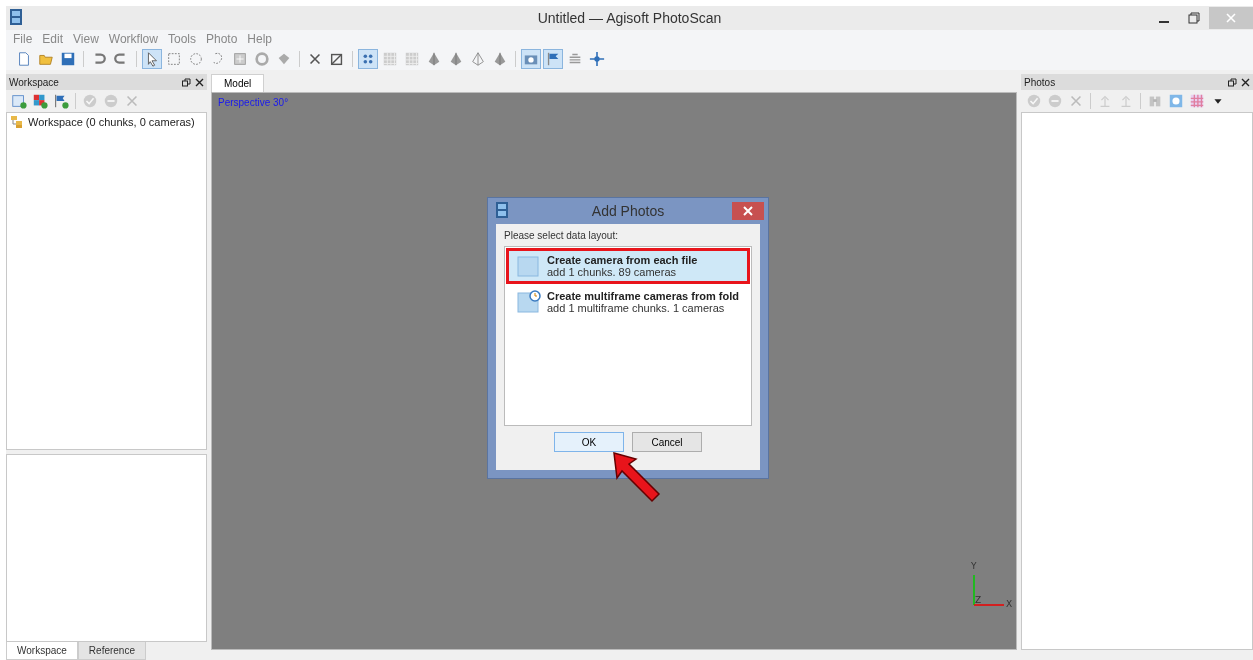  I want to click on layout-option: Create multiframe cameras from fold add 1 multiframe chunks. 1 cameras, so click(628, 302).